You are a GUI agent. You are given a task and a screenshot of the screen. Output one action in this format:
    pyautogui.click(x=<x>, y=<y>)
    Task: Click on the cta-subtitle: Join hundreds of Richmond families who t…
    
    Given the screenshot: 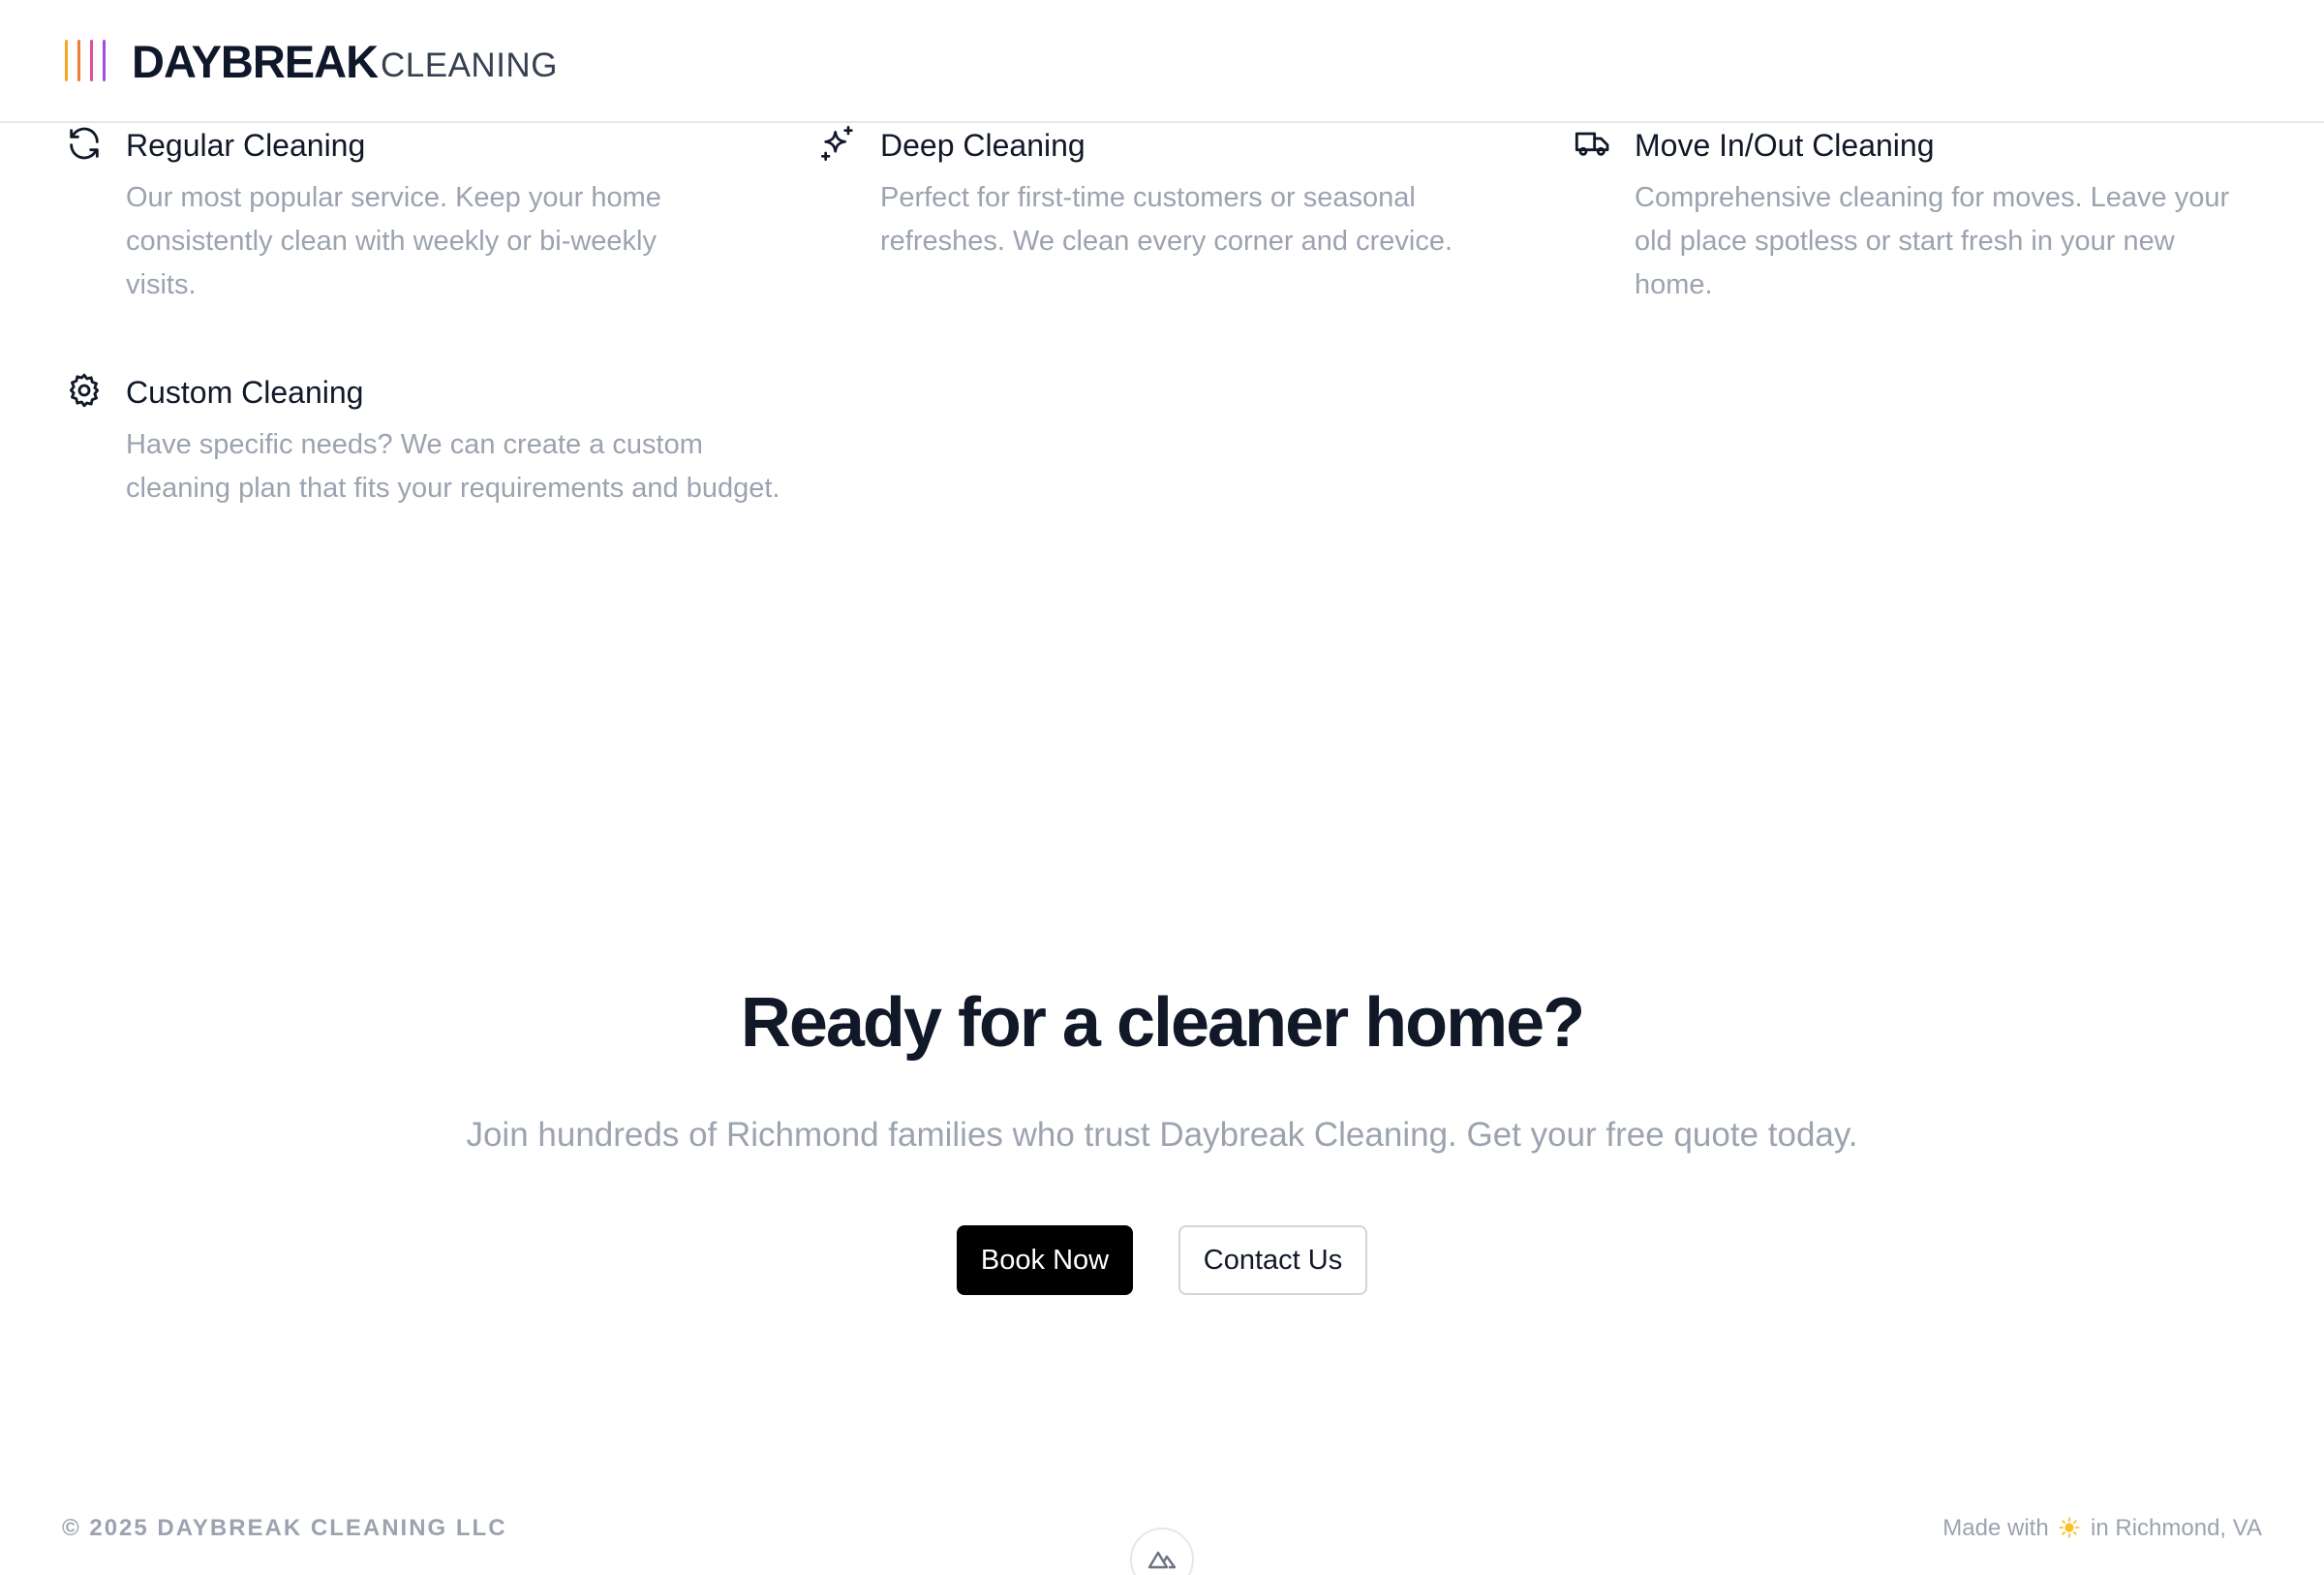 What is the action you would take?
    pyautogui.click(x=1162, y=1135)
    